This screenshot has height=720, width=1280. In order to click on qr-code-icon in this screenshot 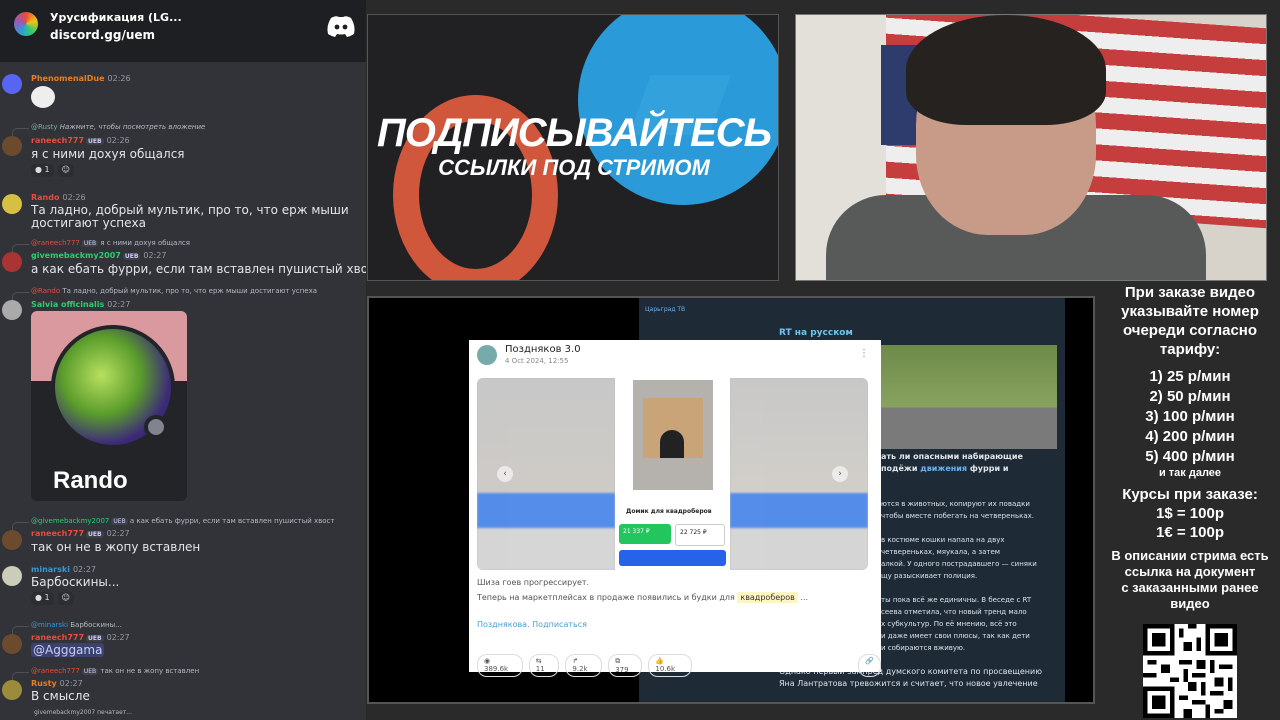, I will do `click(1190, 671)`.